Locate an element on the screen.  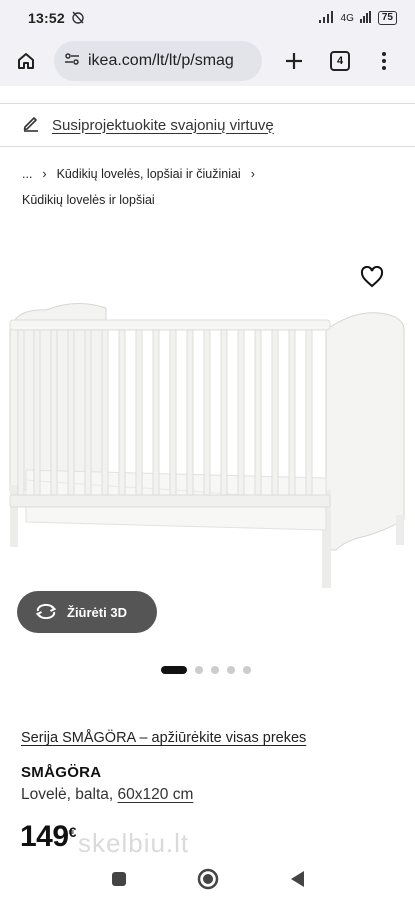
product-price: 149€ is located at coordinates (48, 837).